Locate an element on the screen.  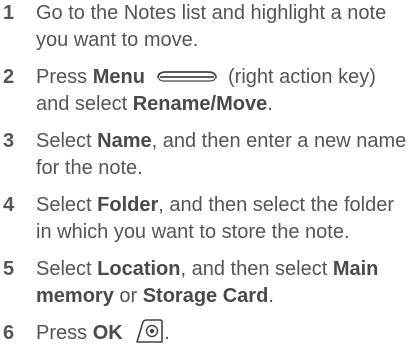
step-number: 2 is located at coordinates (9, 77).